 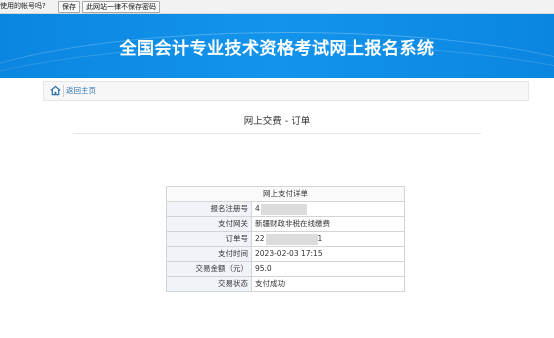 What do you see at coordinates (328, 269) in the screenshot?
I see `amount-value: 95.0` at bounding box center [328, 269].